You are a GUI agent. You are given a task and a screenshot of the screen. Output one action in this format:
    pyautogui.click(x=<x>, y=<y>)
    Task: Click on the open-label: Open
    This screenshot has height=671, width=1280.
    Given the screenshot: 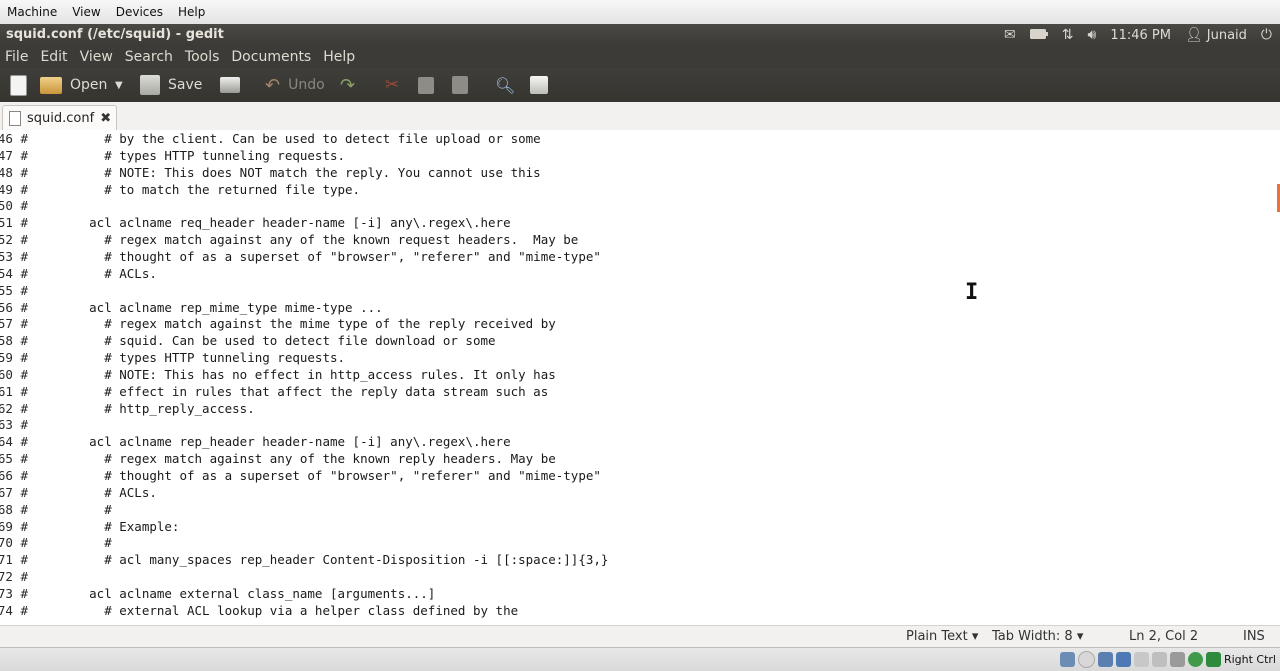 What is the action you would take?
    pyautogui.click(x=89, y=85)
    